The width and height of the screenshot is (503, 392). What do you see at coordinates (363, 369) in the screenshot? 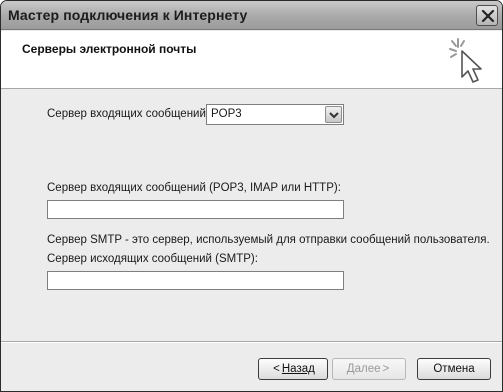
I see `next-button-label: Далее` at bounding box center [363, 369].